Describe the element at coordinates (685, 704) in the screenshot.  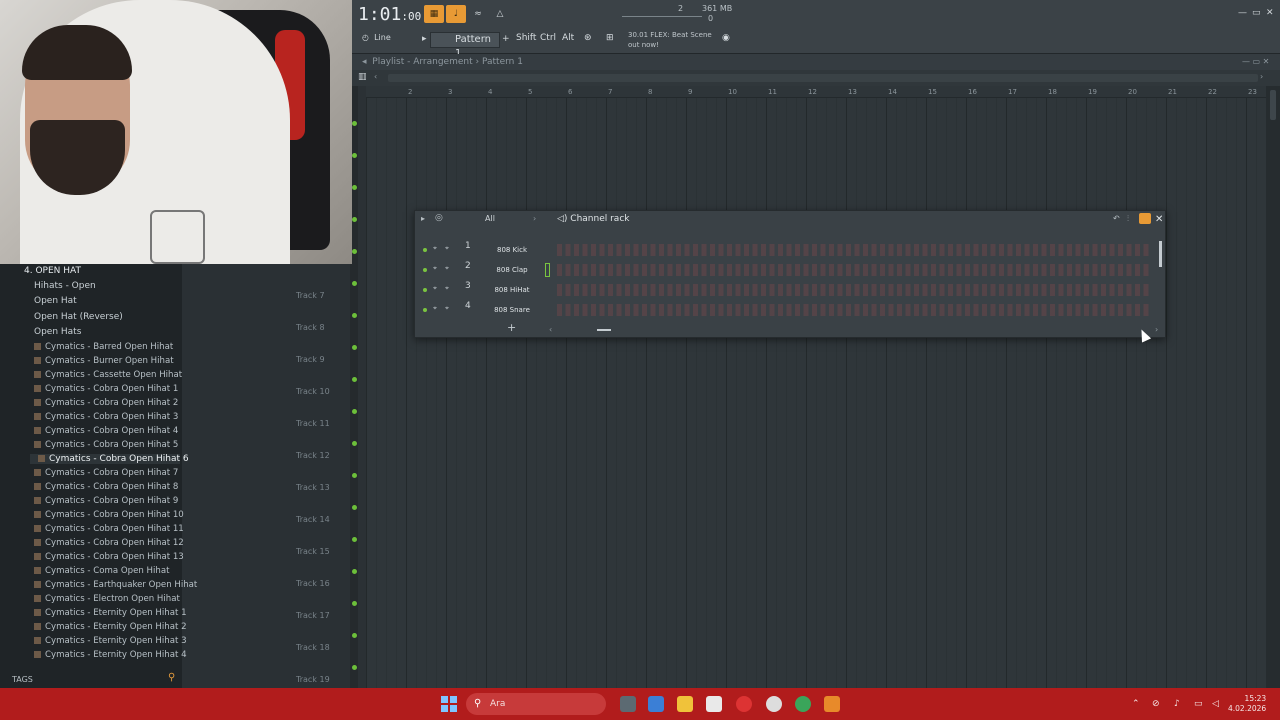
I see `file-explorer-icon` at that location.